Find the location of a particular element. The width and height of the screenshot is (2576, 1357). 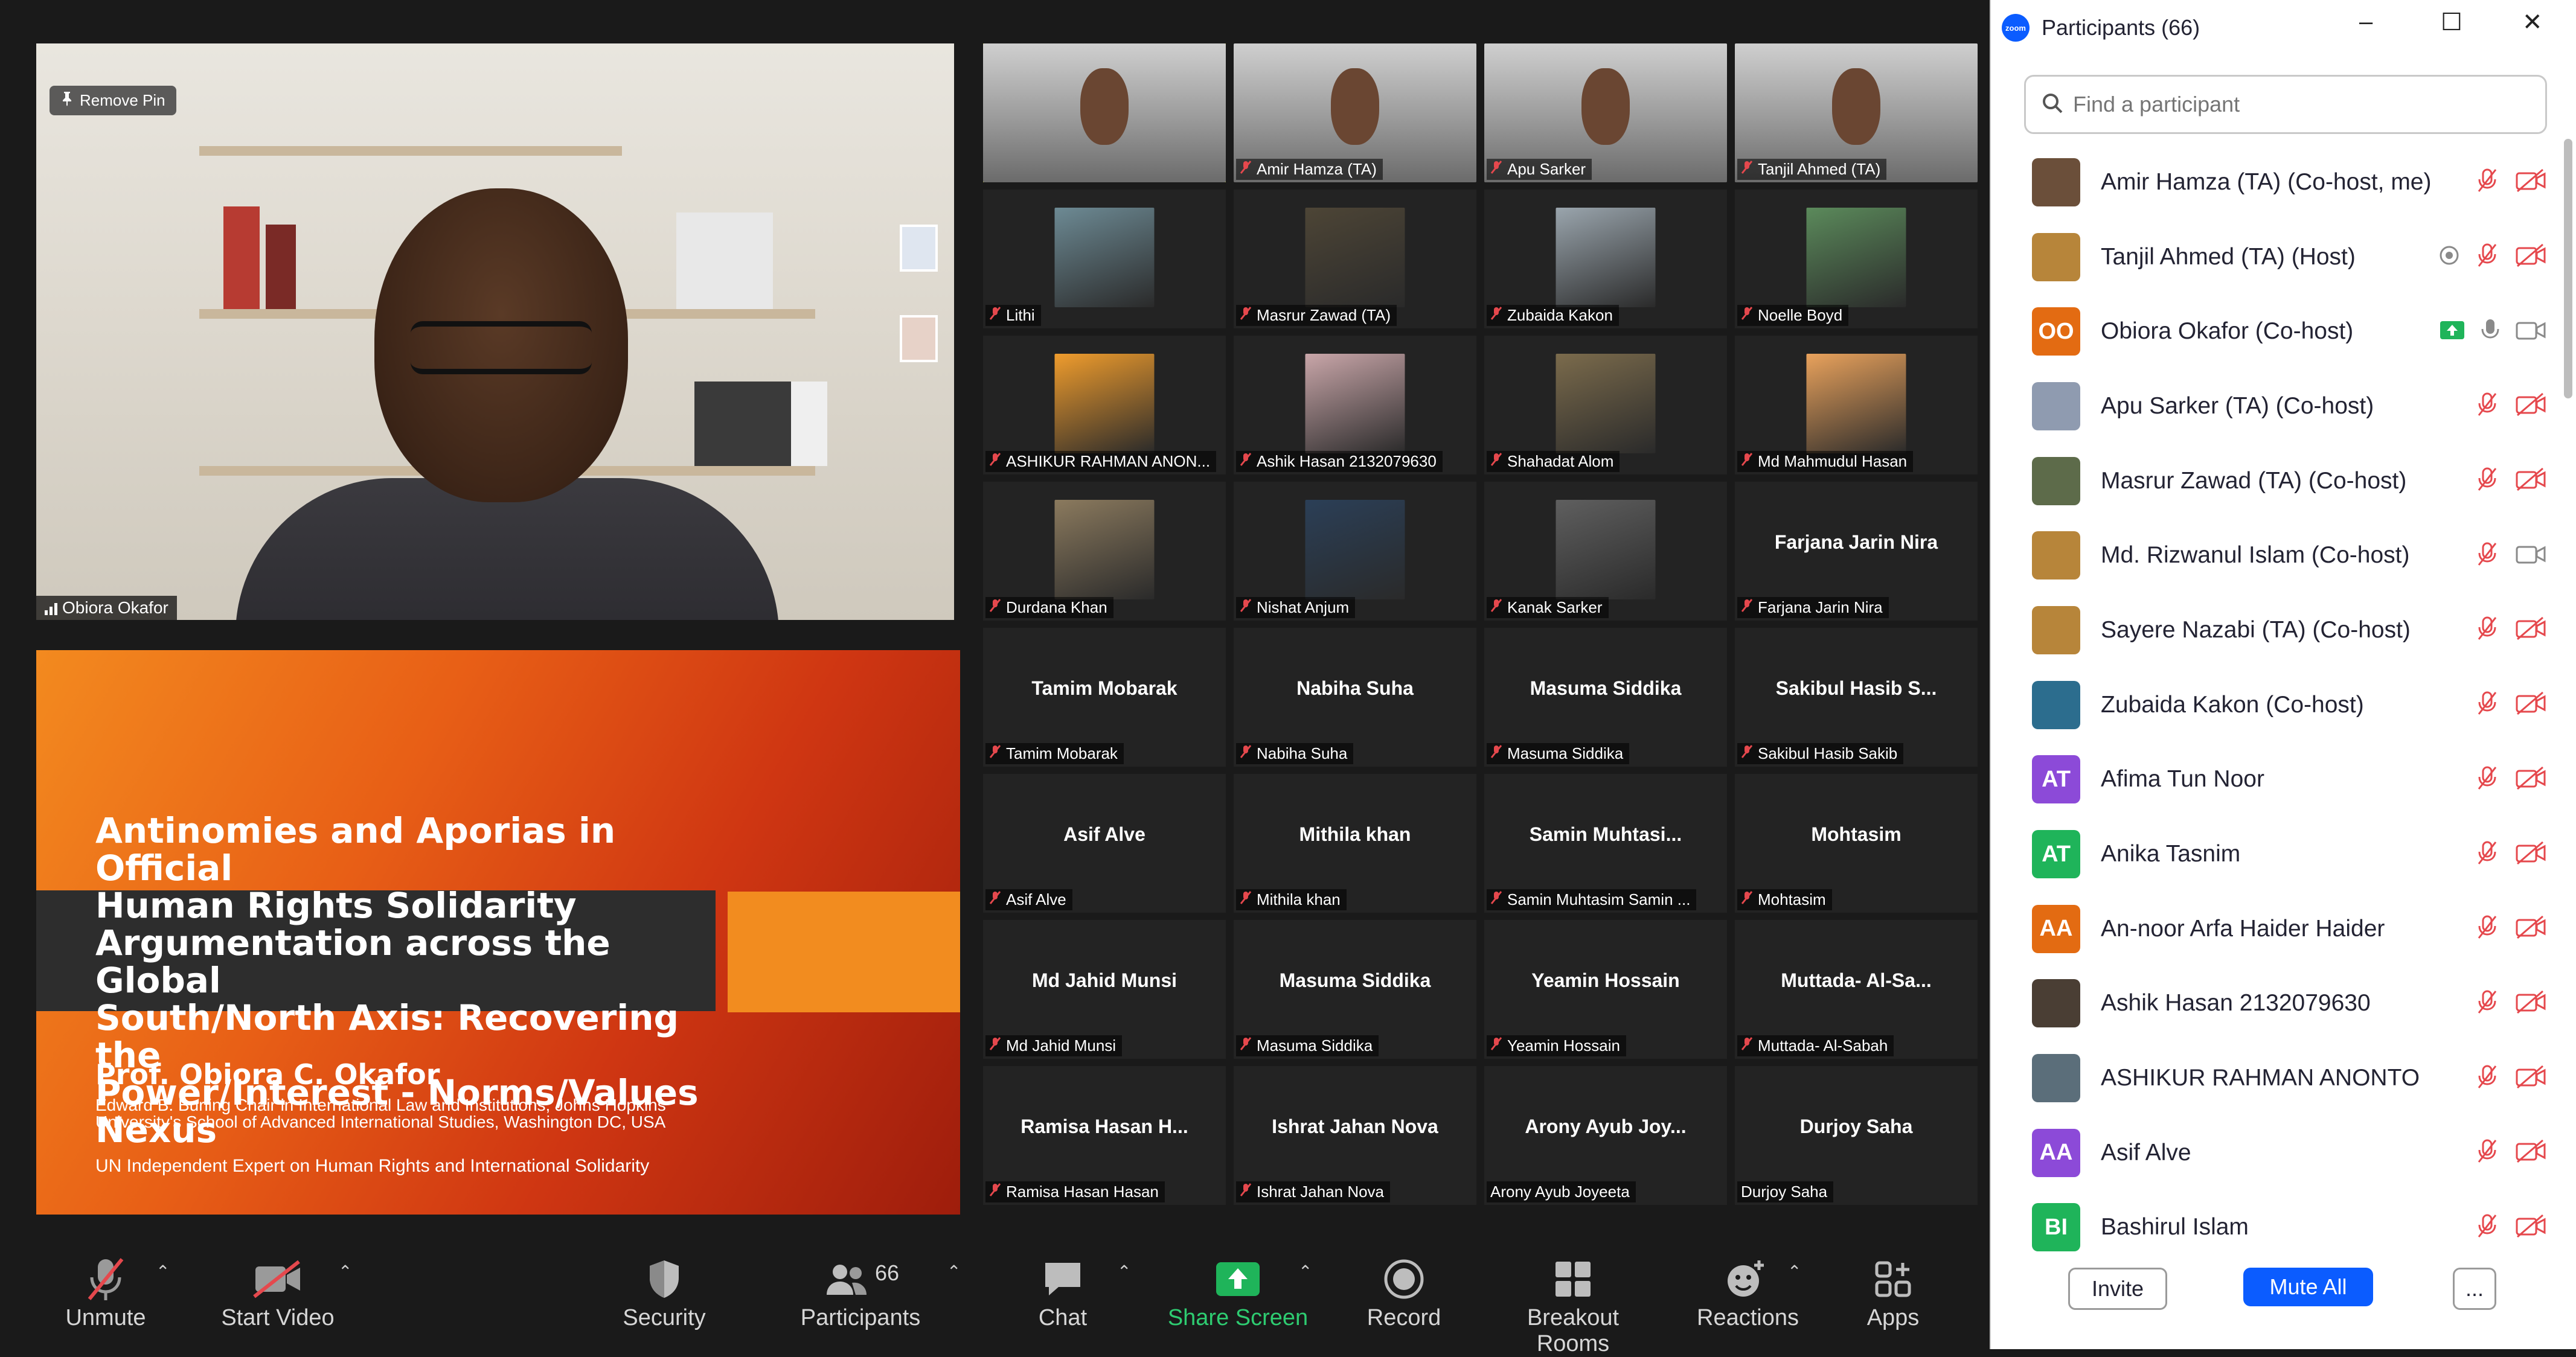

share-screen-button: Share Screen is located at coordinates (1237, 1293).